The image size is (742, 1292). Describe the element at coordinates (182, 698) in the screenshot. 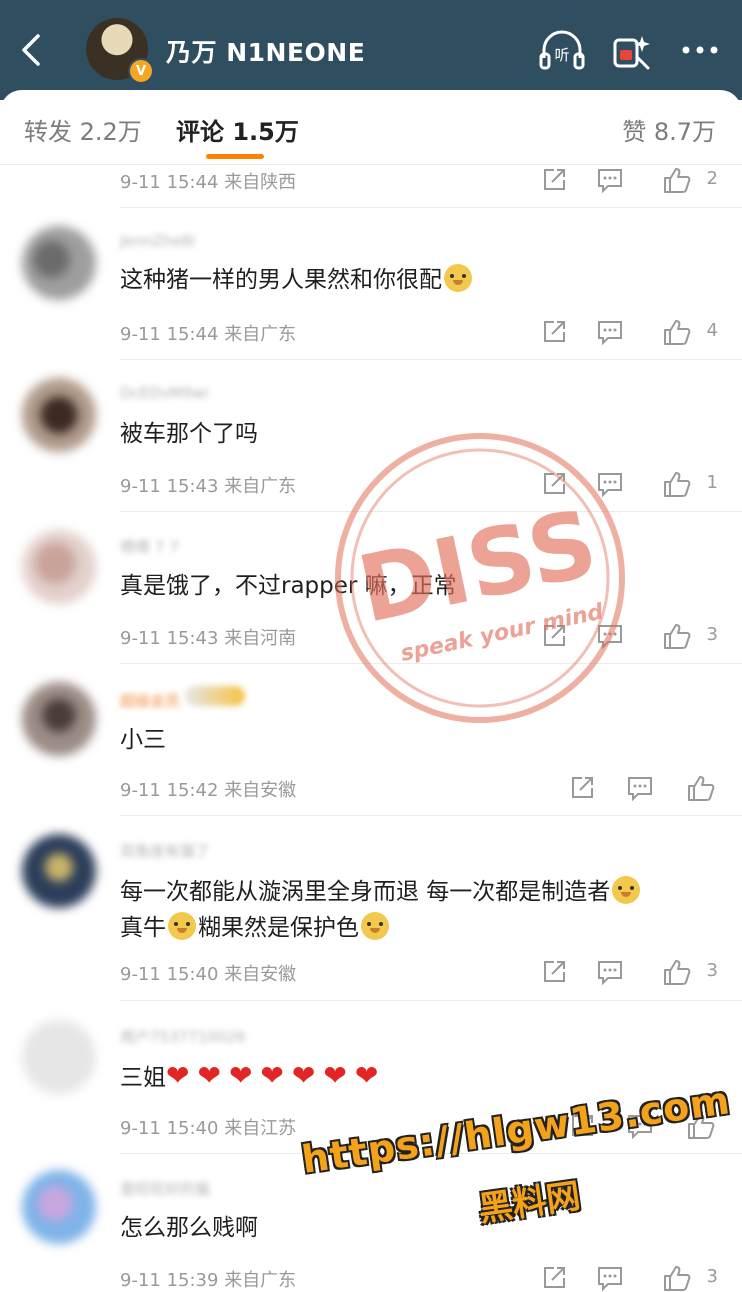

I see `comment-username: 超级会员` at that location.